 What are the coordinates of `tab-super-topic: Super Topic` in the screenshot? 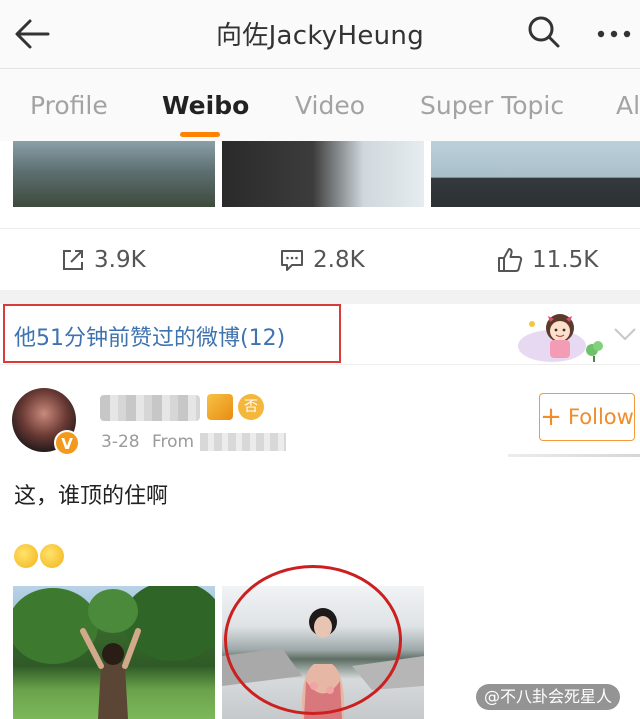 It's located at (492, 105).